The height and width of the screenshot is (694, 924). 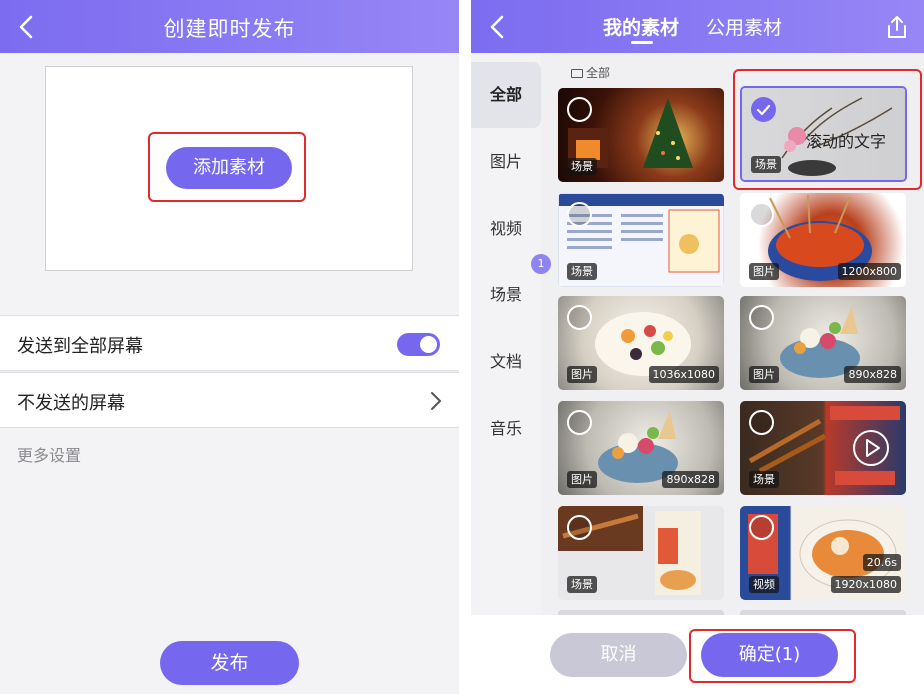 I want to click on right-header: 我的素材 公用素材, so click(x=697, y=26).